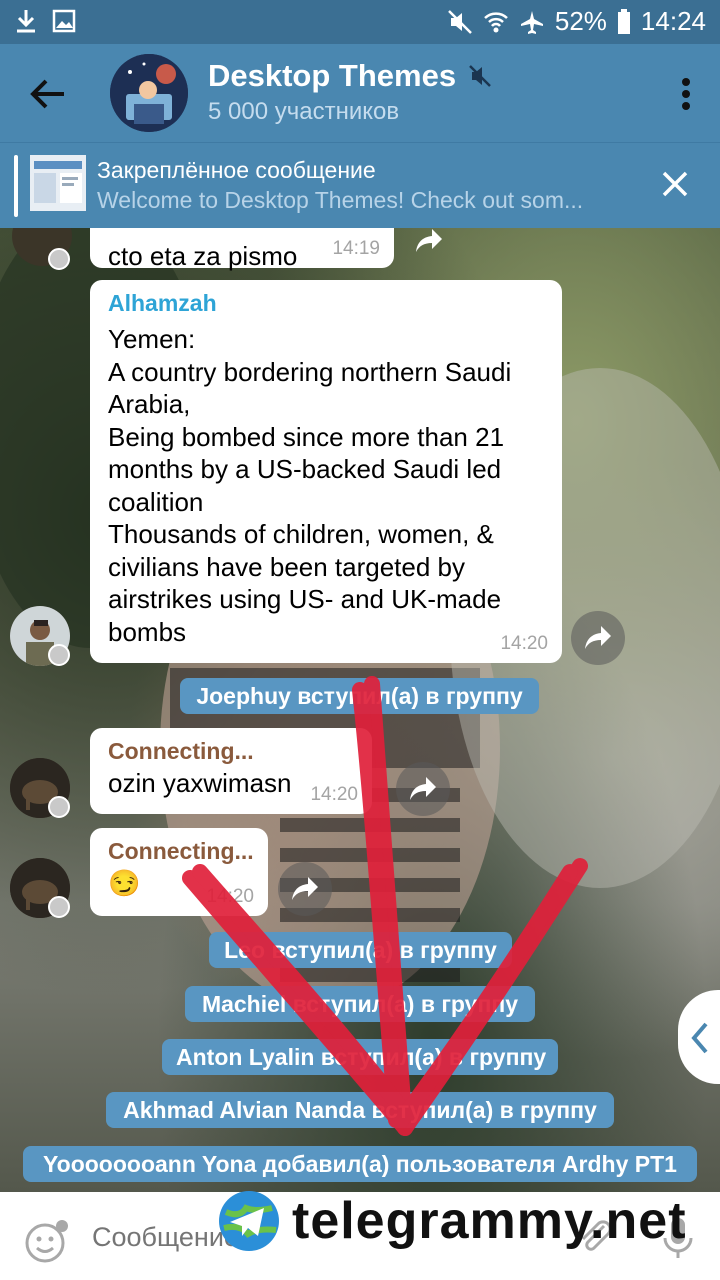  I want to click on more-menu-button, so click(686, 94).